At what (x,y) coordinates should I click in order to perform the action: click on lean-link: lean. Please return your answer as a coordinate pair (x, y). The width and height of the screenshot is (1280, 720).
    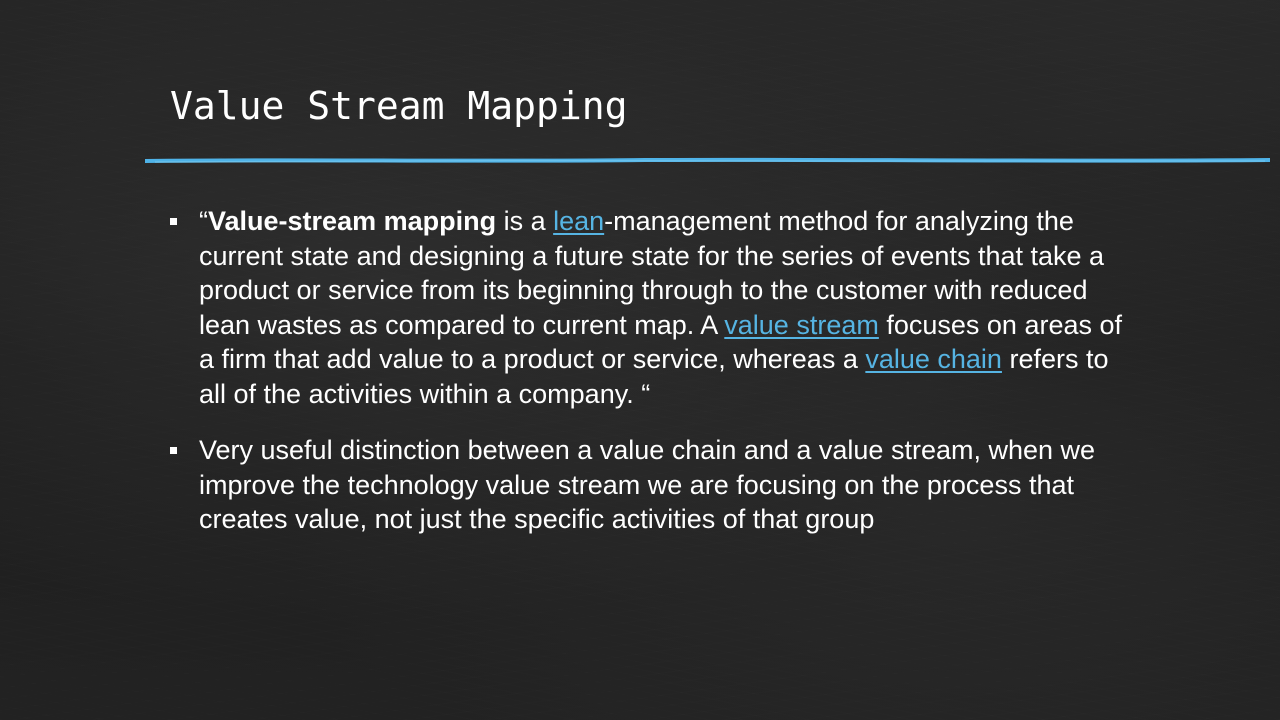
    Looking at the image, I should click on (578, 221).